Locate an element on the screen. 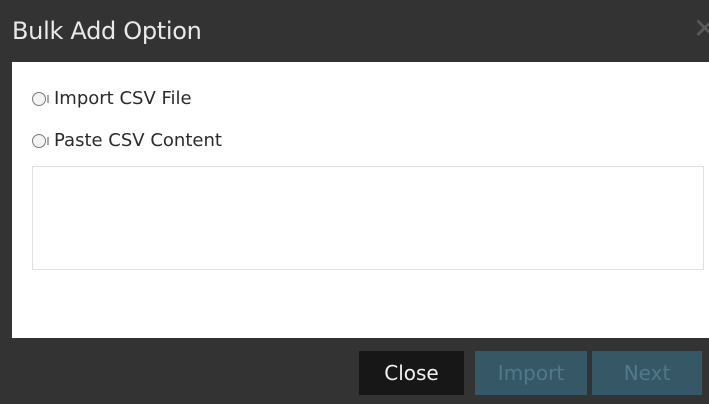  import-button: Import is located at coordinates (531, 373).